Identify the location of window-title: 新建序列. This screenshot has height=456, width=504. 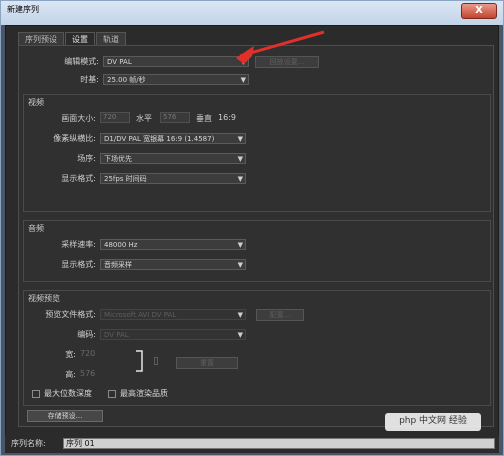
(23, 9).